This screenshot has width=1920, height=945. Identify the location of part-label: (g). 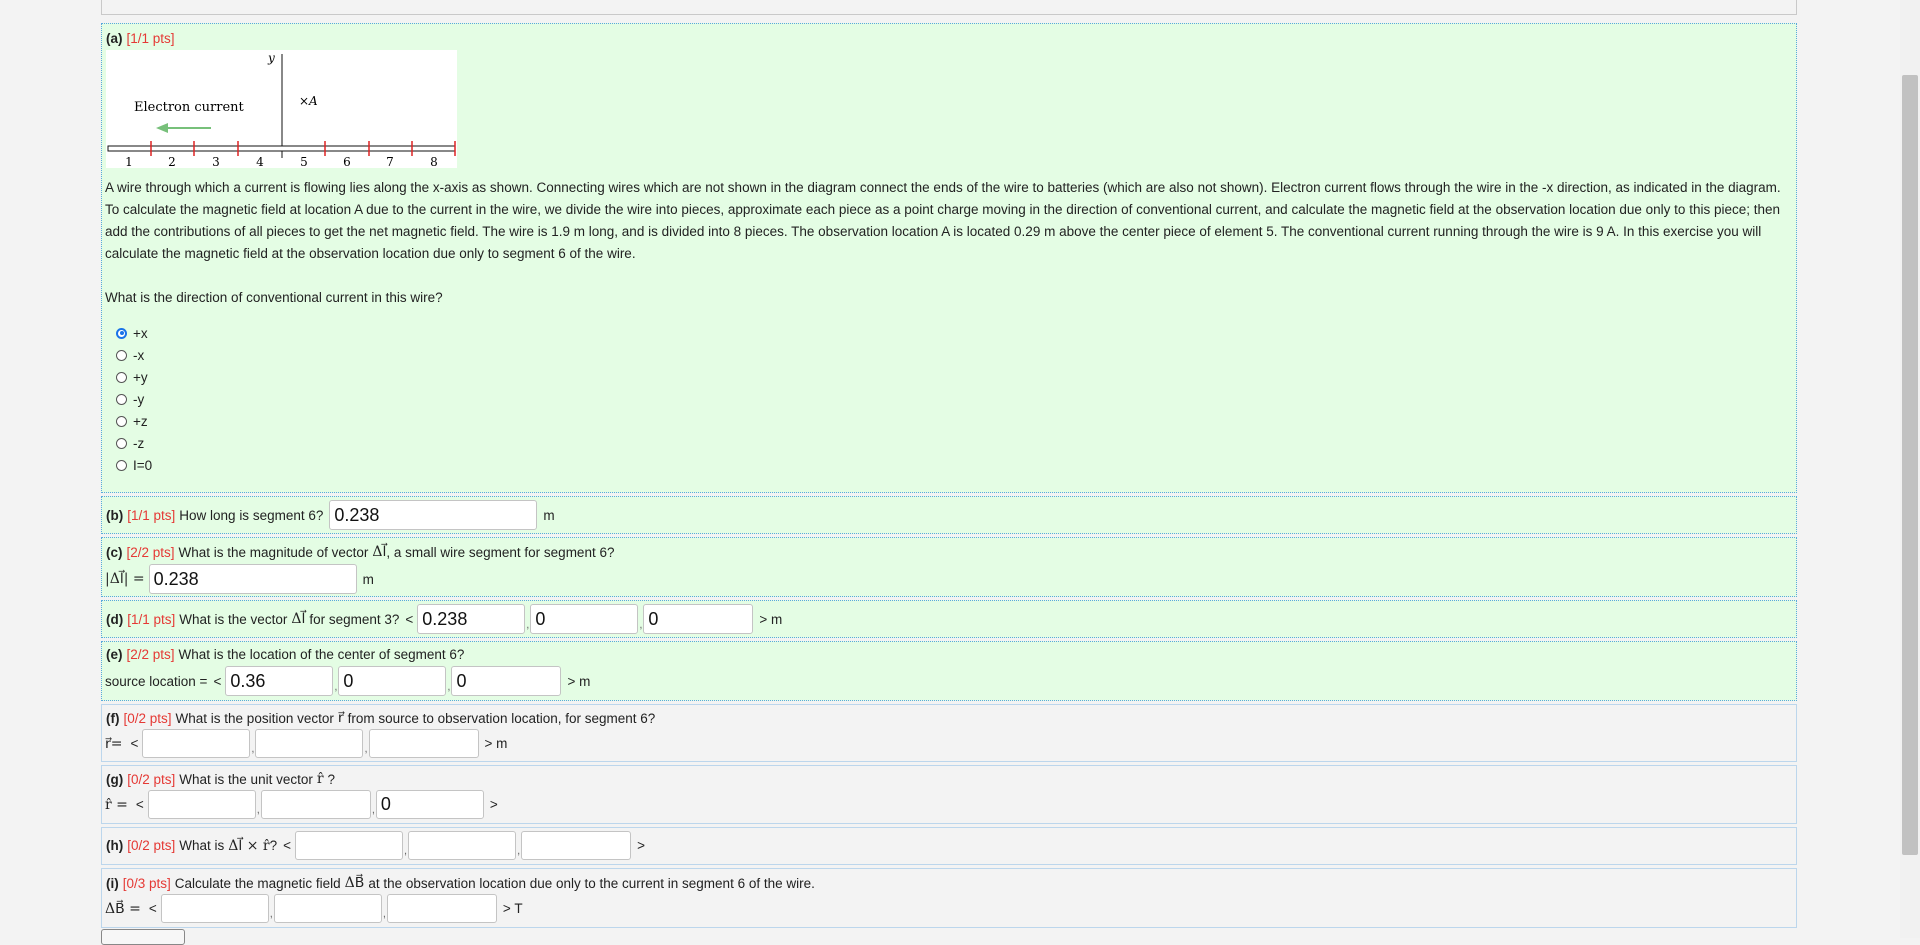
(115, 779).